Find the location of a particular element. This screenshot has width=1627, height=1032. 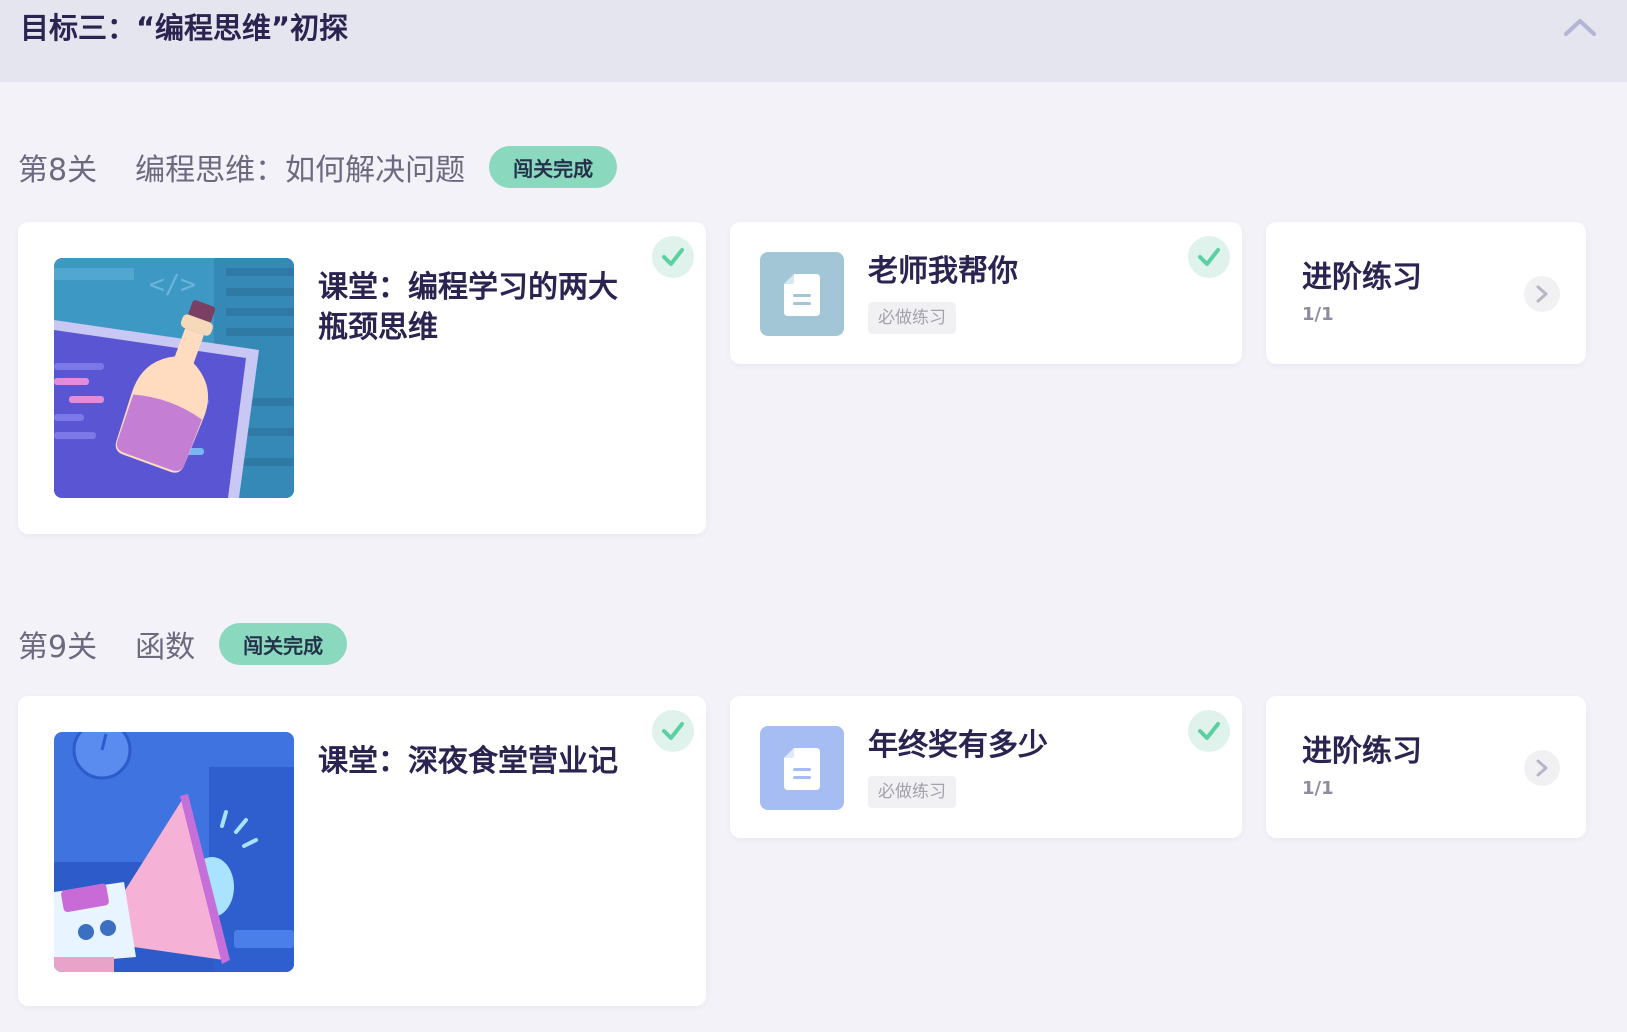

level-name: 编程思维：如何解决问题 is located at coordinates (300, 170).